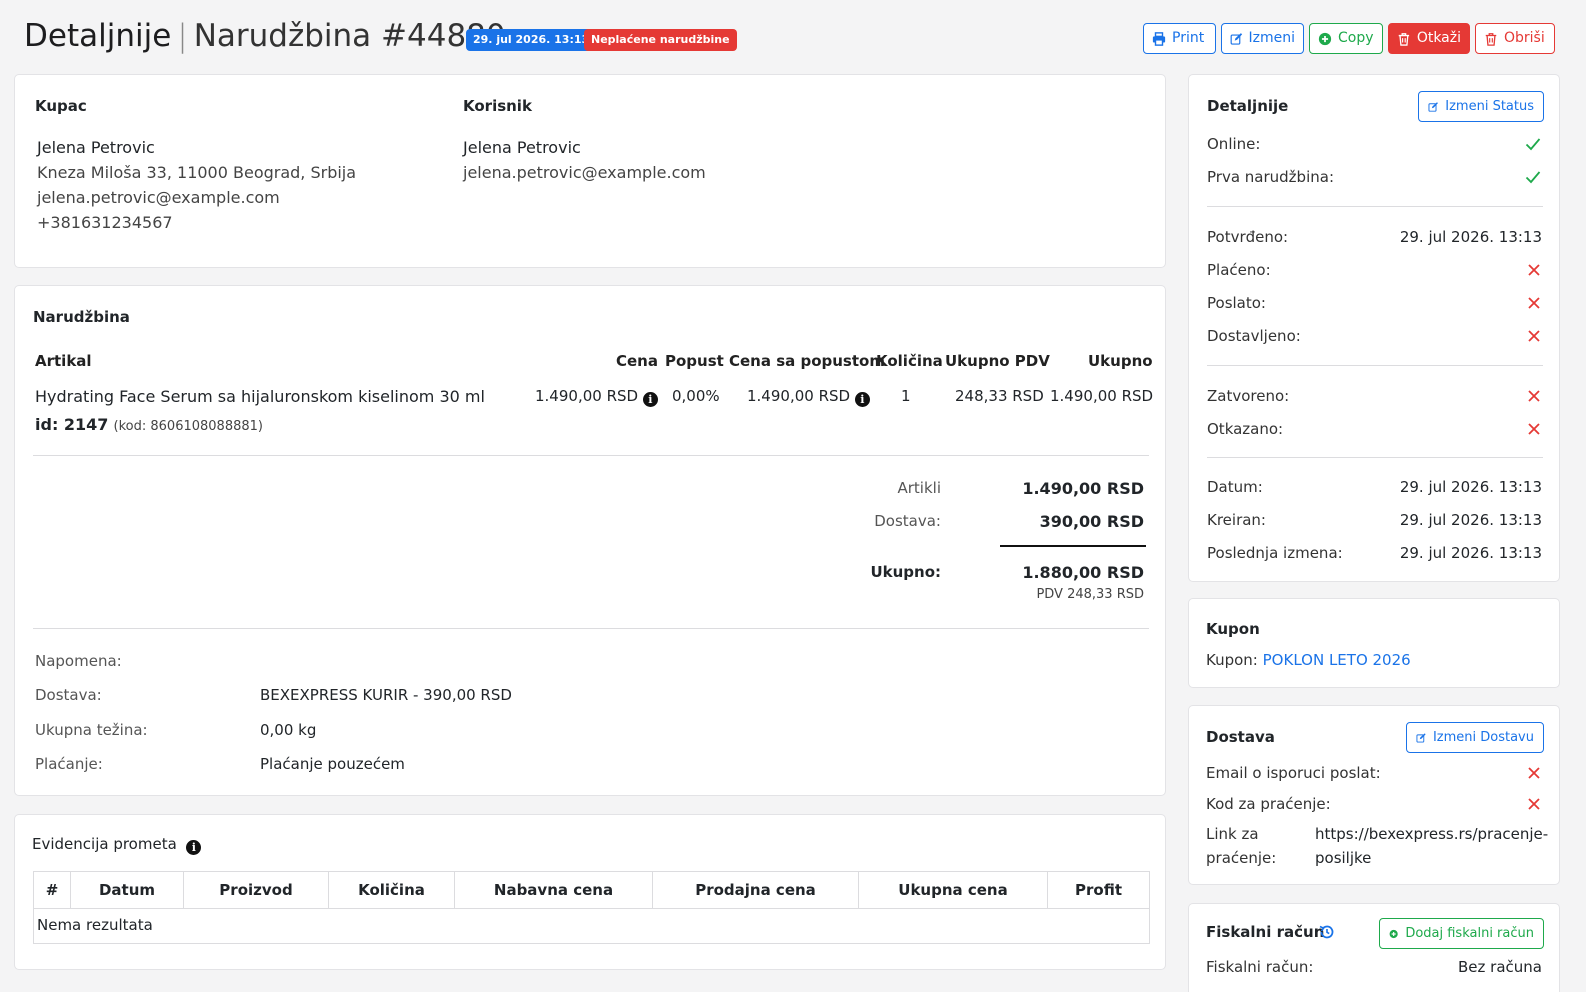 Image resolution: width=1586 pixels, height=992 pixels. What do you see at coordinates (96, 147) in the screenshot?
I see `customer-name-link: Jelena Petrovic` at bounding box center [96, 147].